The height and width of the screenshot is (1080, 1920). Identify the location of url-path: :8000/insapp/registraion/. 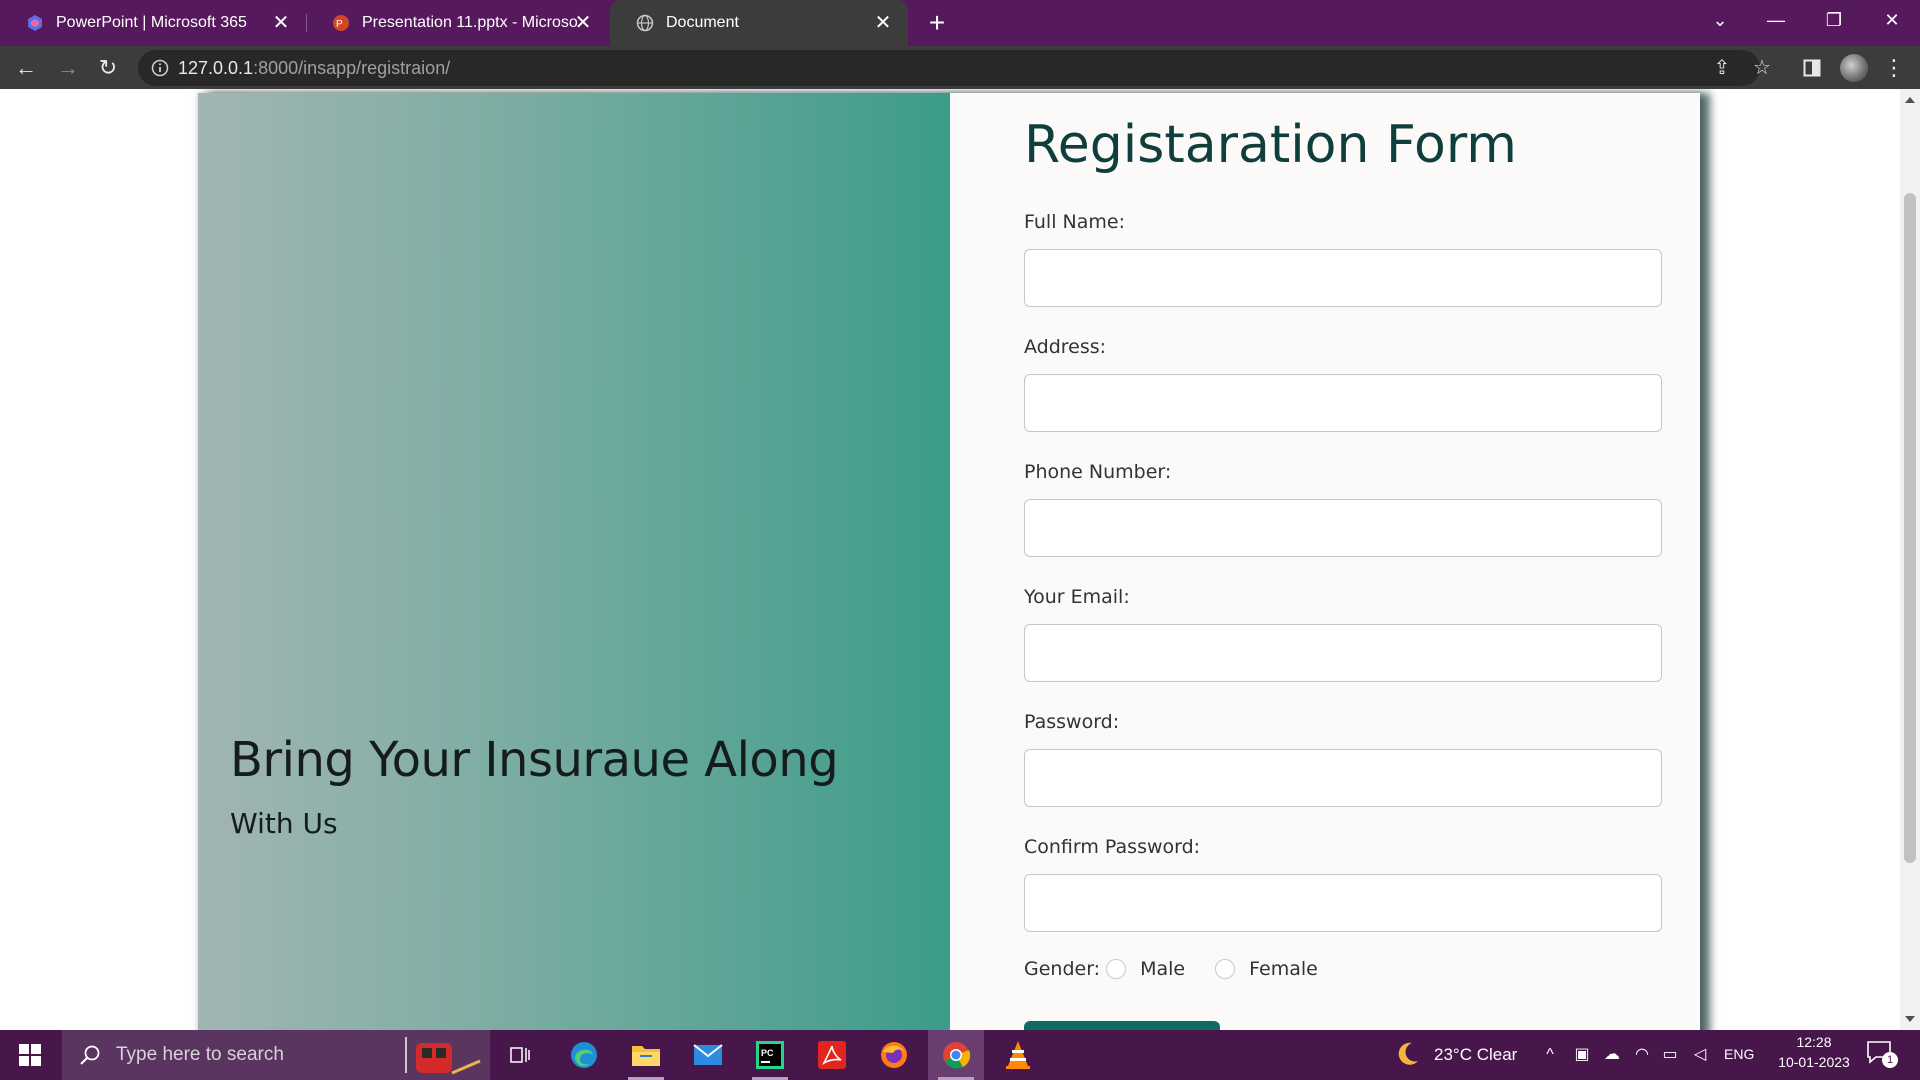
(352, 68).